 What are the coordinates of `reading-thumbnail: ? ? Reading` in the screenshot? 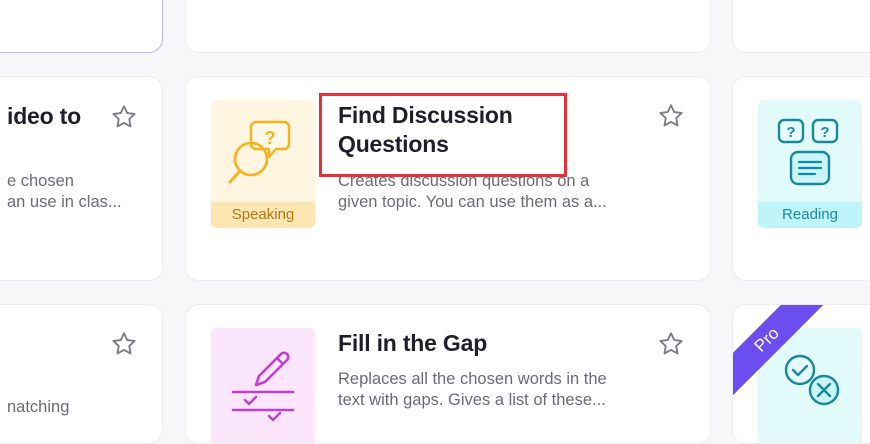 It's located at (810, 164).